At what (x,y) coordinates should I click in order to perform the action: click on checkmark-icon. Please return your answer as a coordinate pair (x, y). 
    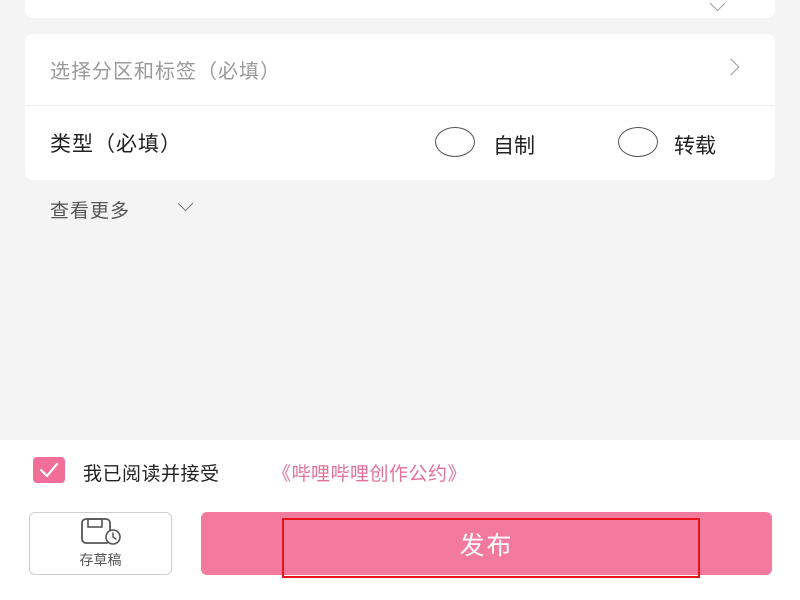
    Looking at the image, I should click on (49, 470).